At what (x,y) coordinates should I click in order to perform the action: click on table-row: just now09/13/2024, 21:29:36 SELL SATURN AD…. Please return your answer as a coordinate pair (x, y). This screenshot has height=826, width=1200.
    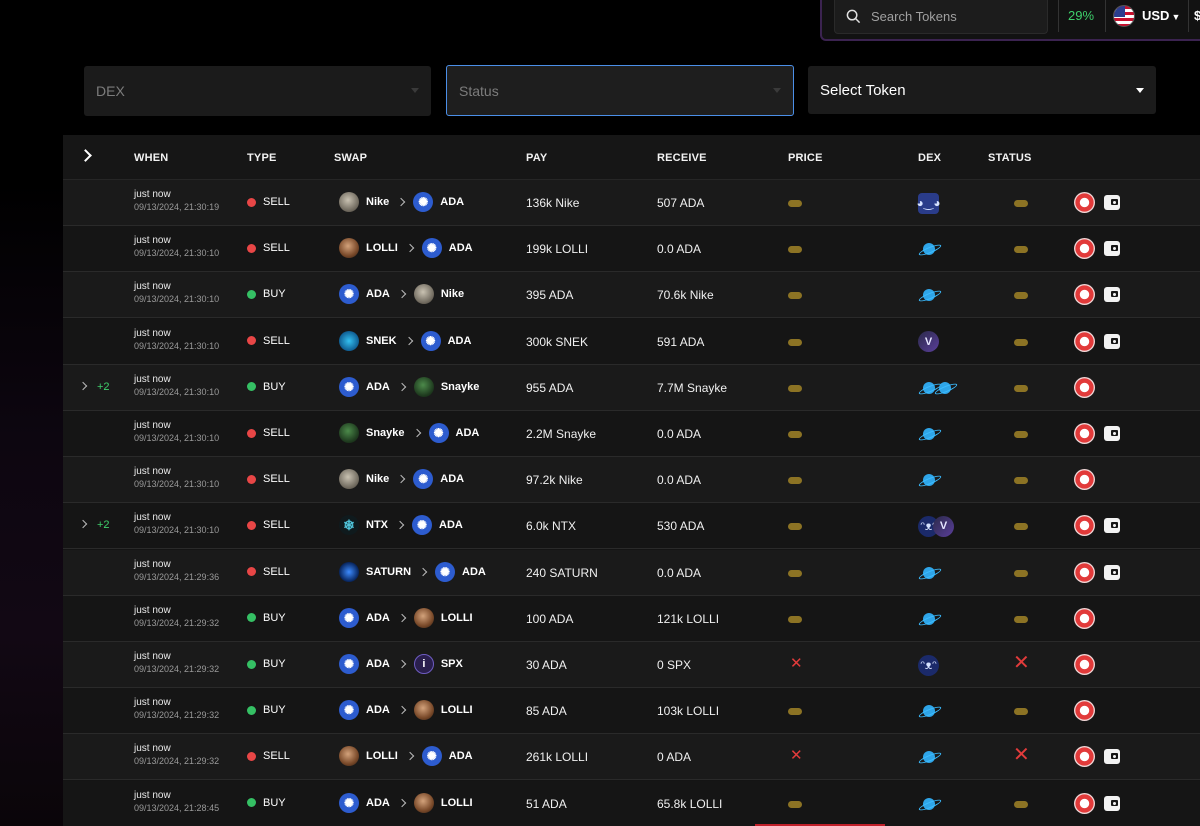
    Looking at the image, I should click on (631, 572).